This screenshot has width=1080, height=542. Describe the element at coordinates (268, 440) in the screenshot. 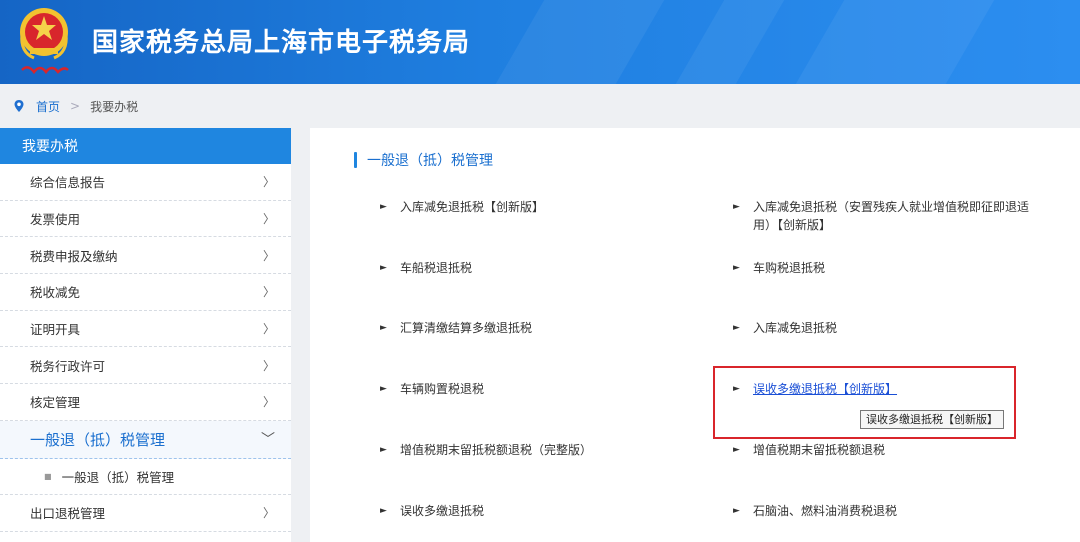

I see `chevron-down-icon: ﹀` at that location.